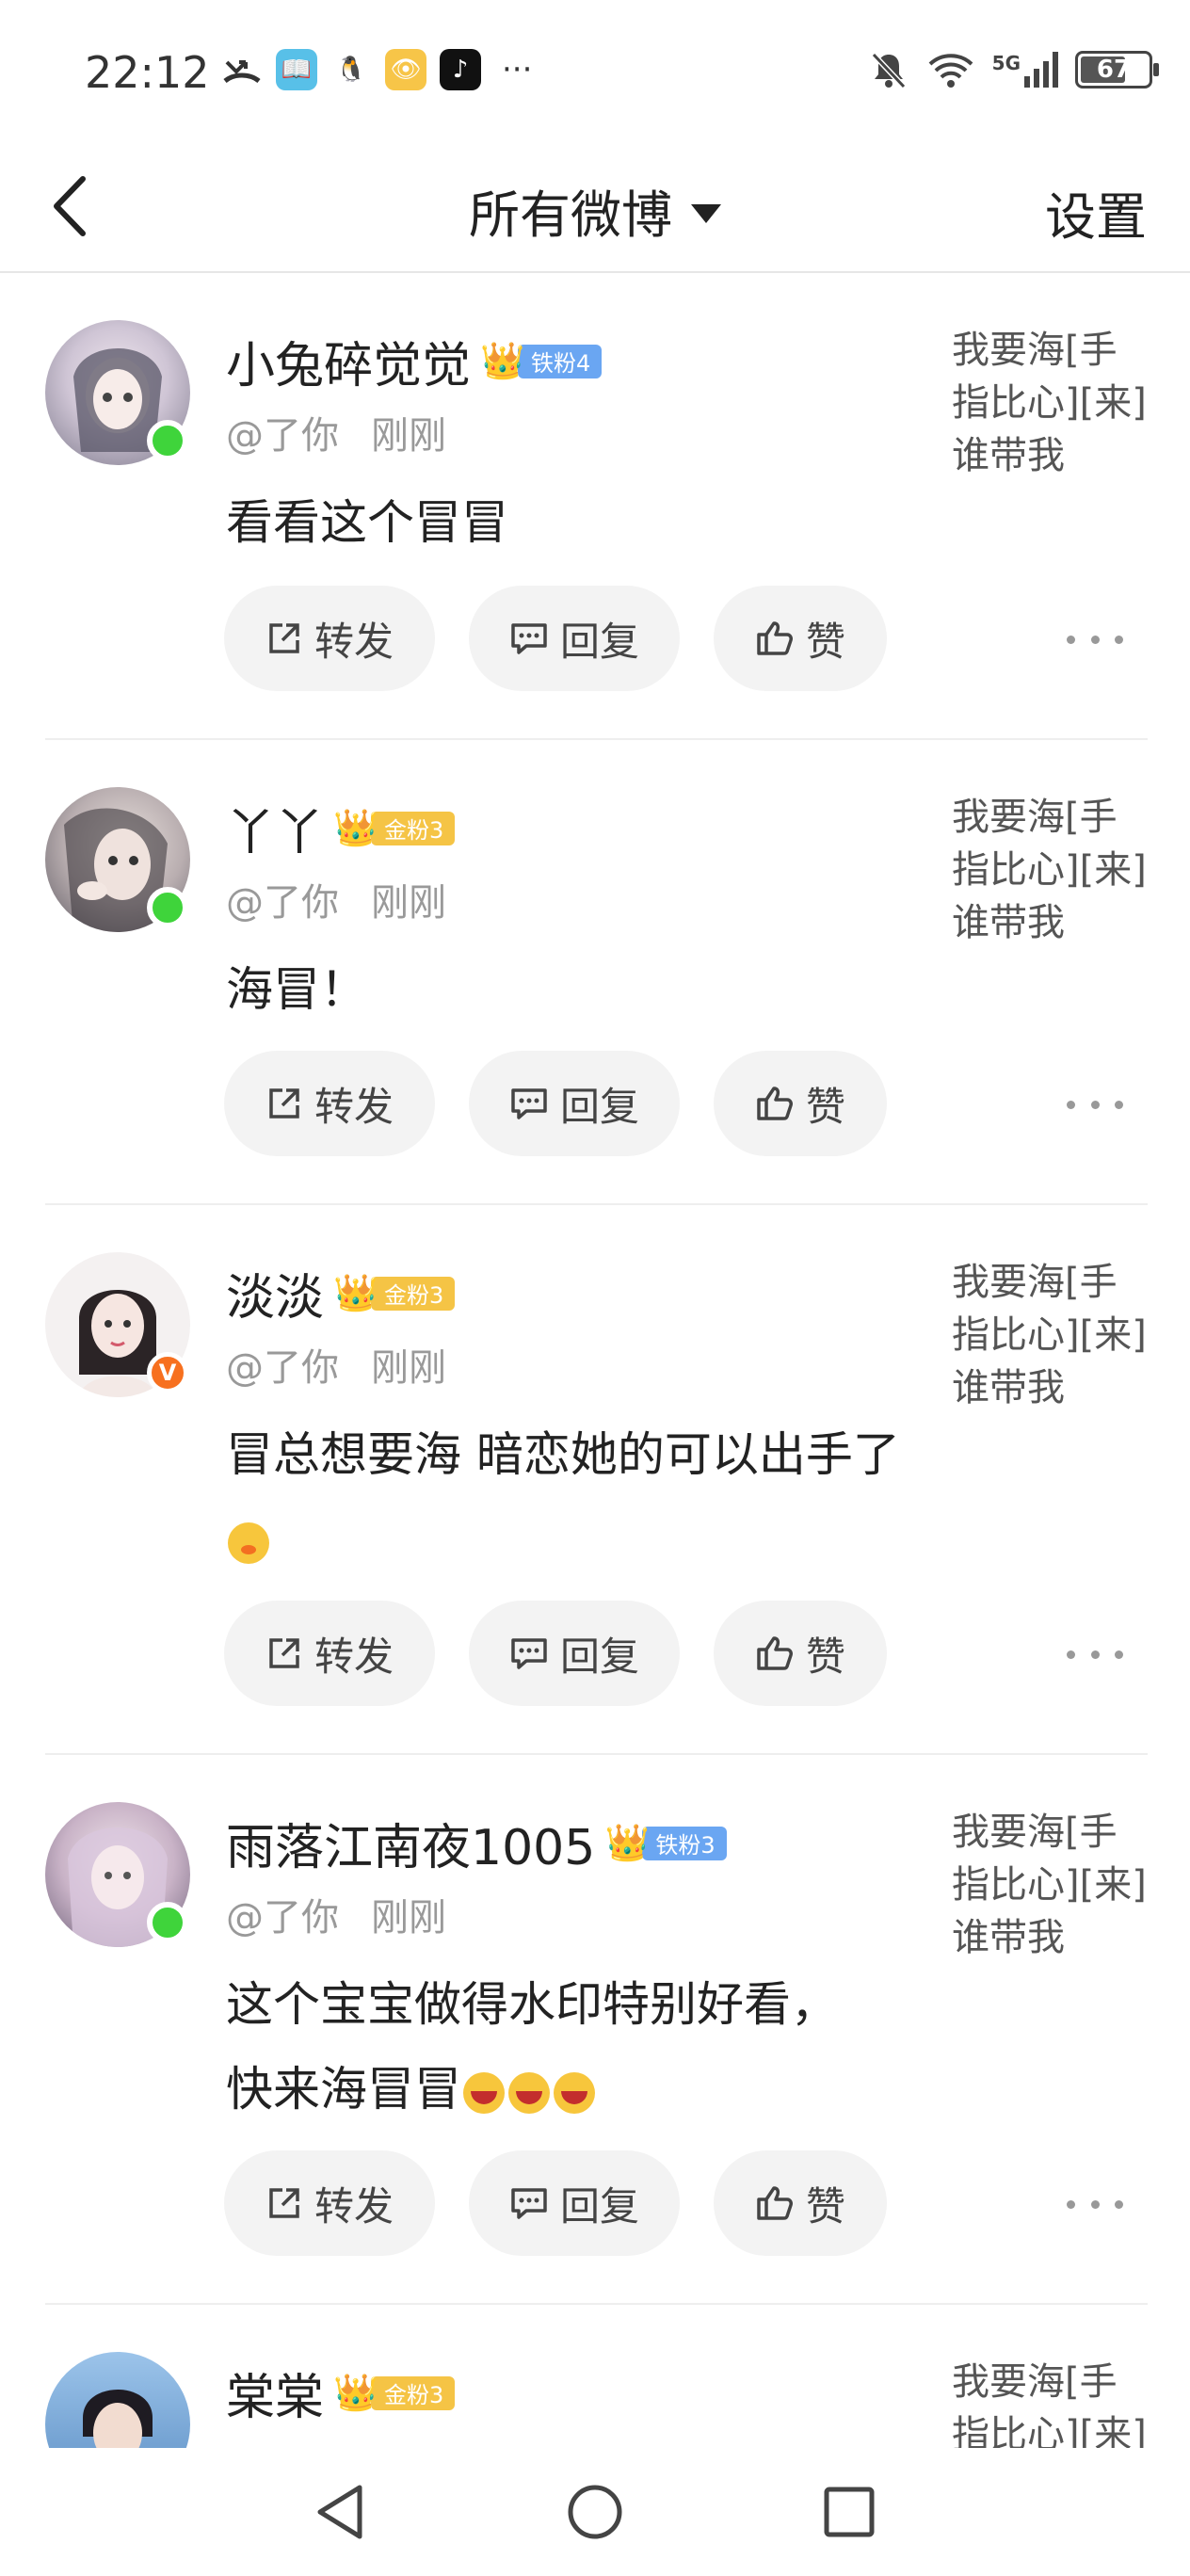  I want to click on username: 小兔碎觉觉, so click(348, 361).